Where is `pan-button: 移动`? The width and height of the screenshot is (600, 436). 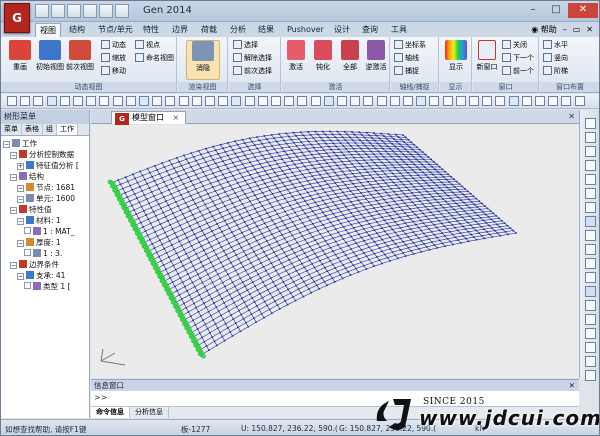
pan-button: 移动 is located at coordinates (113, 71).